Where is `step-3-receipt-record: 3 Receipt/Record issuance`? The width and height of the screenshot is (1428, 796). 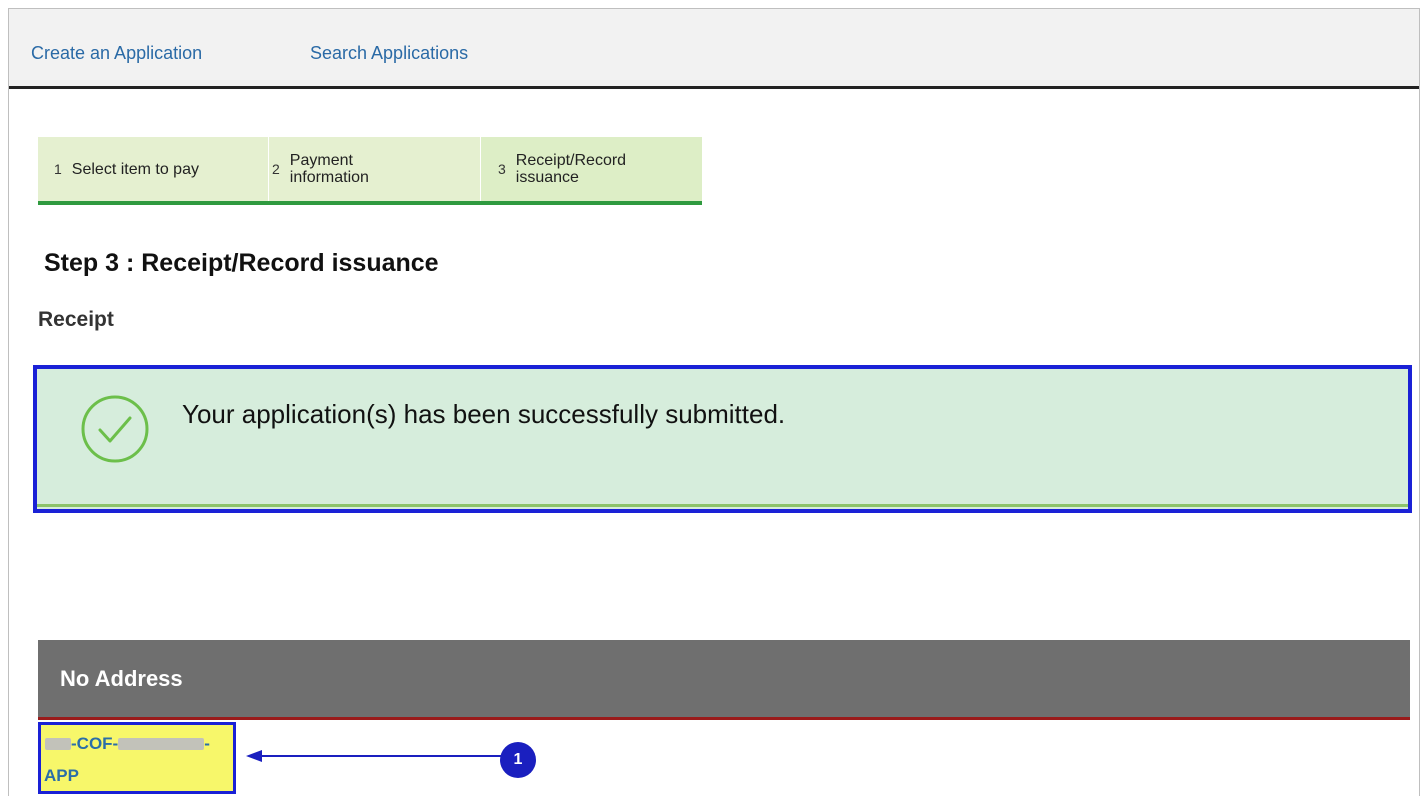
step-3-receipt-record: 3 Receipt/Record issuance is located at coordinates (591, 169).